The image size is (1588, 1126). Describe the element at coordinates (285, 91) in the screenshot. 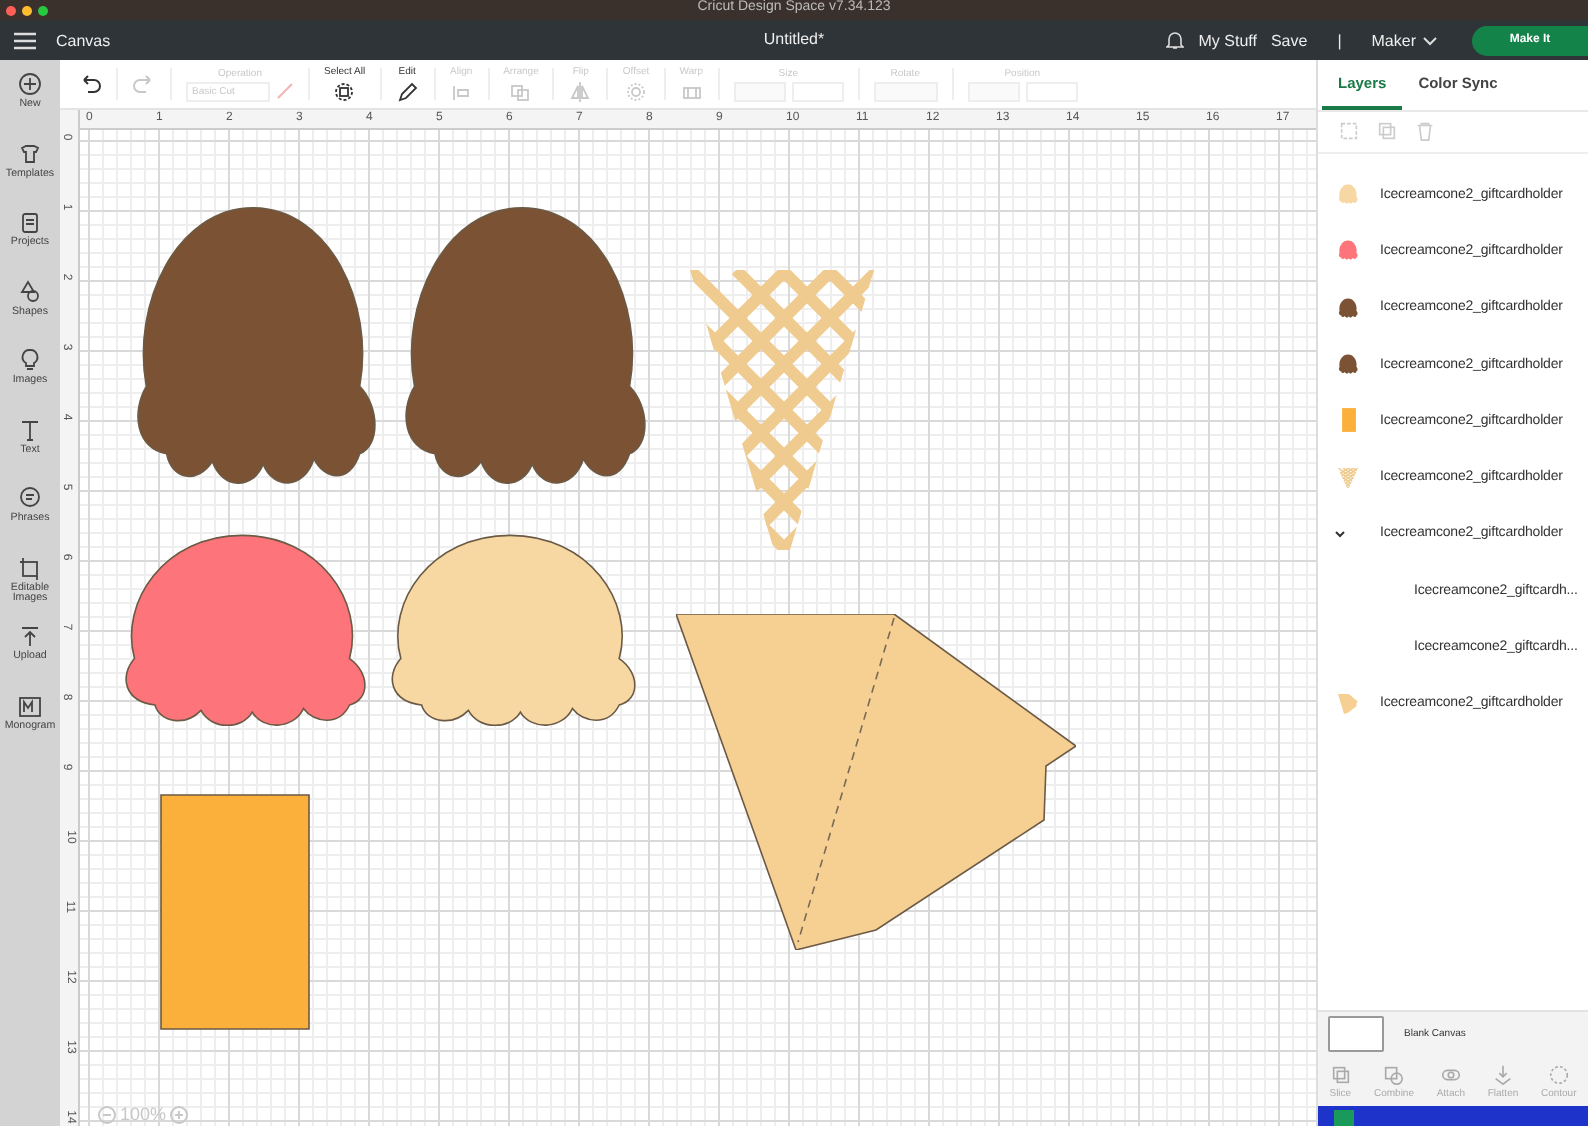

I see `pen-icon` at that location.